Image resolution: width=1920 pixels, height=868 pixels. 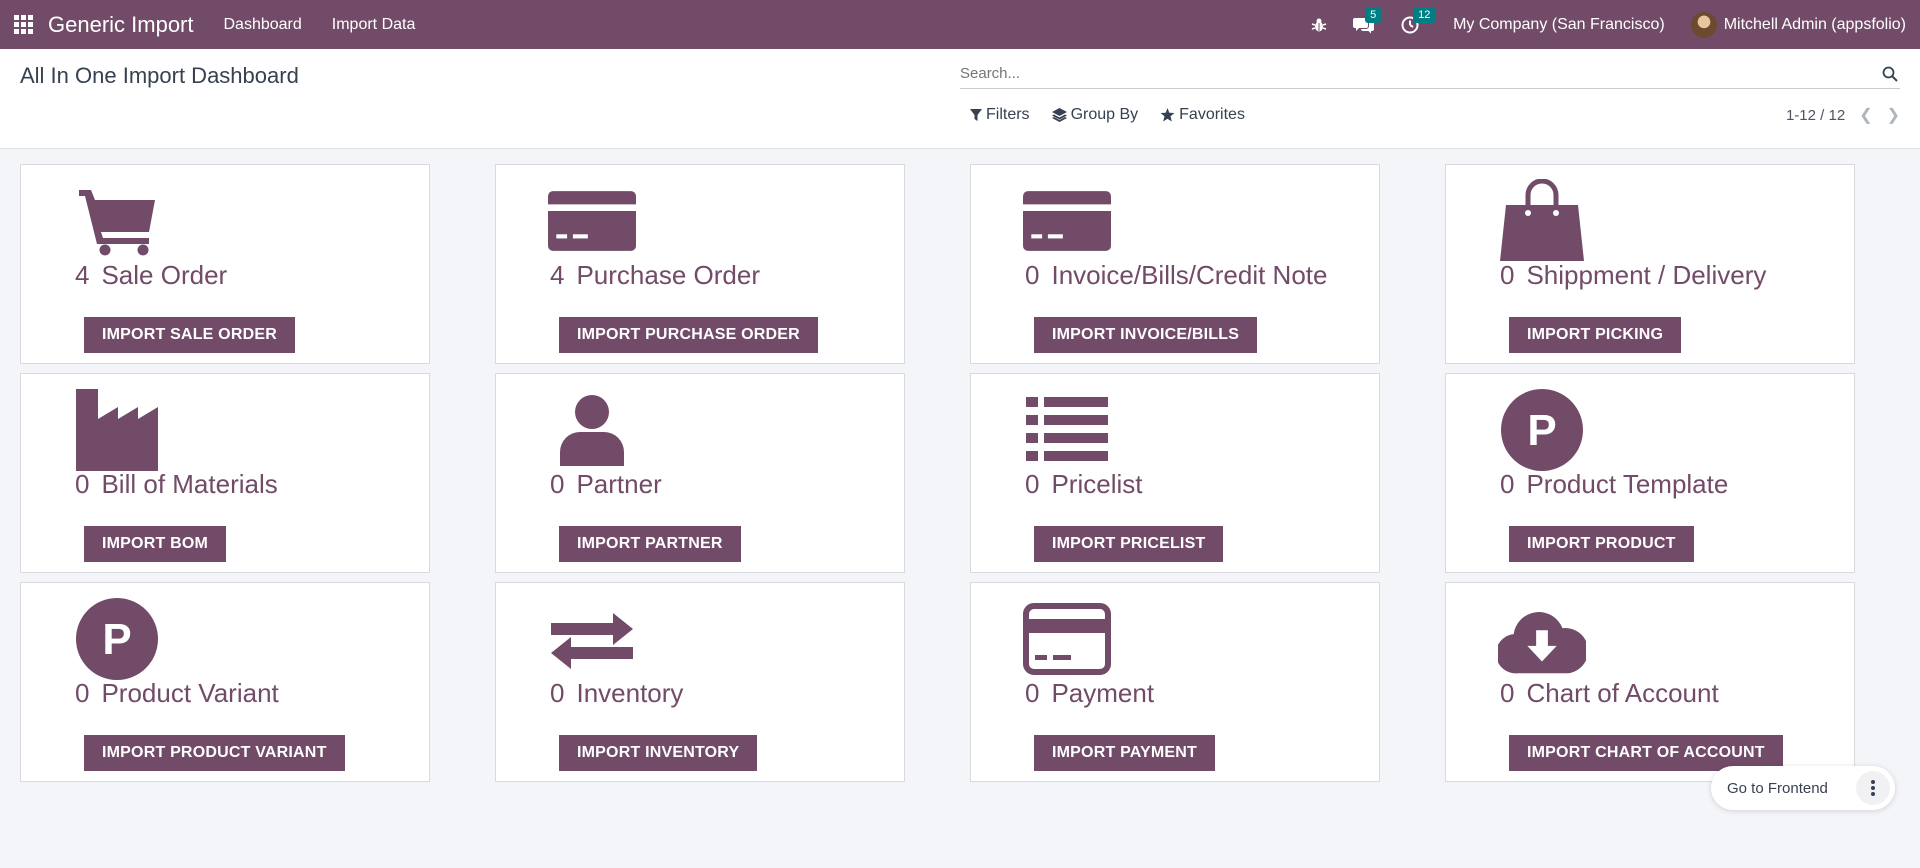 I want to click on card-label: Sale Order, so click(x=164, y=275).